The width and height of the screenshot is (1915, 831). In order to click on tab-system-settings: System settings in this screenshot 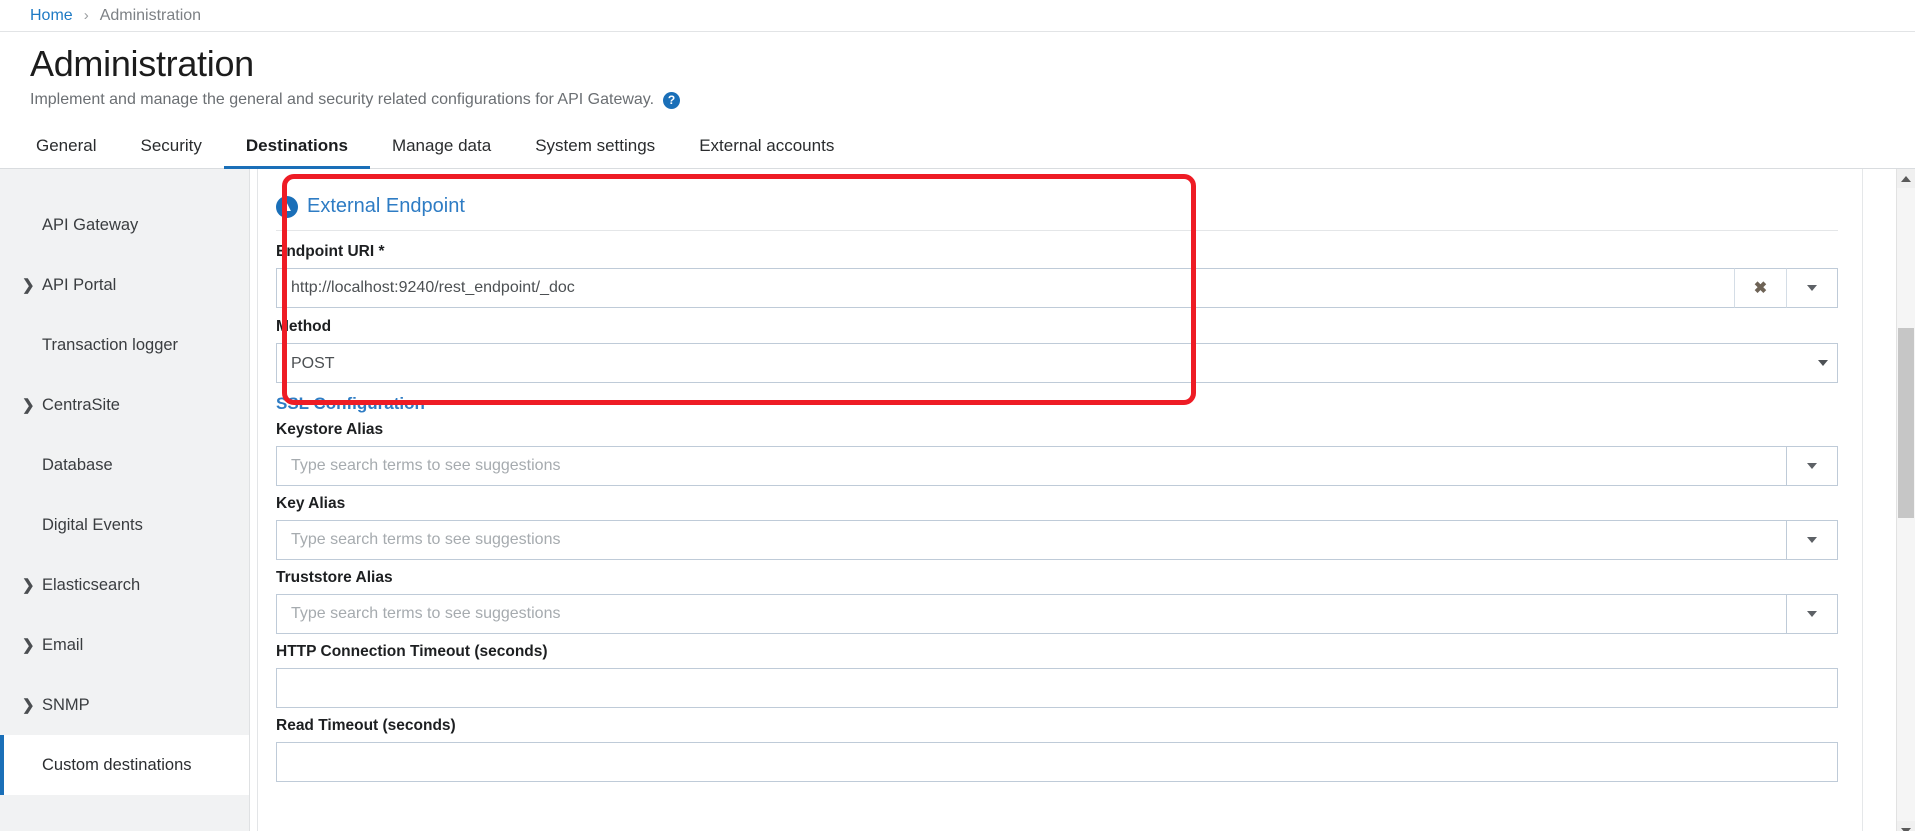, I will do `click(595, 152)`.